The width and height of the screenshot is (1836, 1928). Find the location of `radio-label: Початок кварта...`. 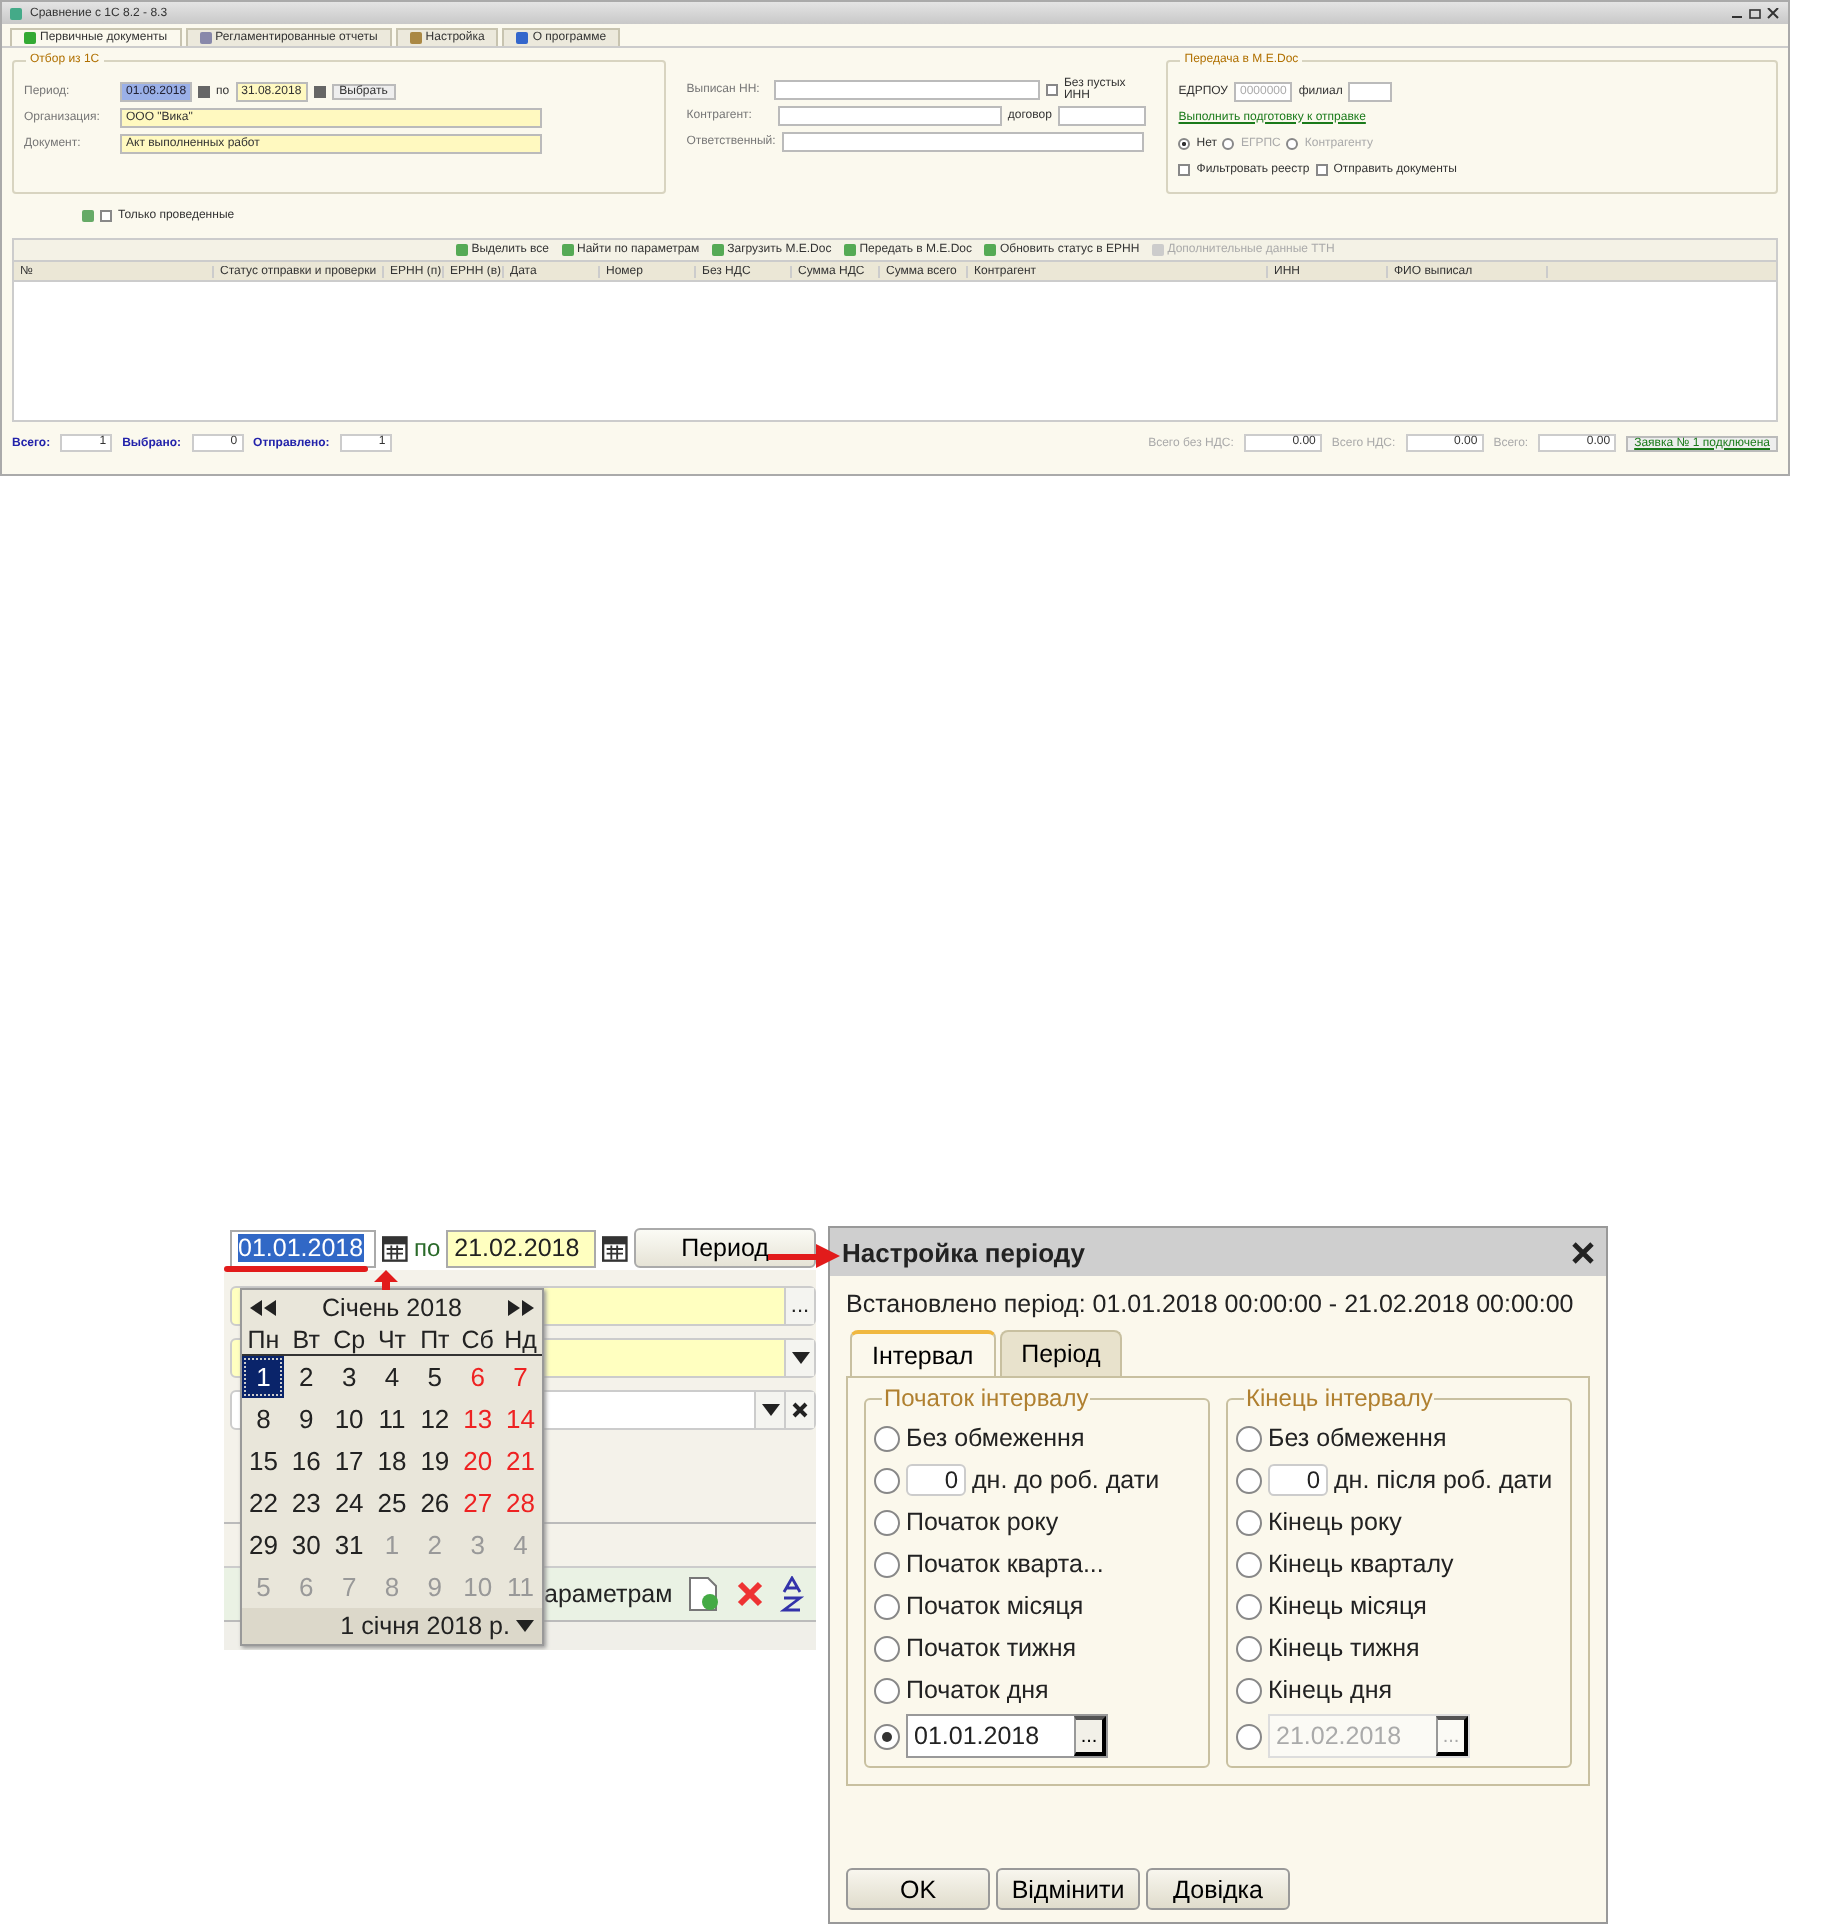

radio-label: Початок кварта... is located at coordinates (1005, 1564).